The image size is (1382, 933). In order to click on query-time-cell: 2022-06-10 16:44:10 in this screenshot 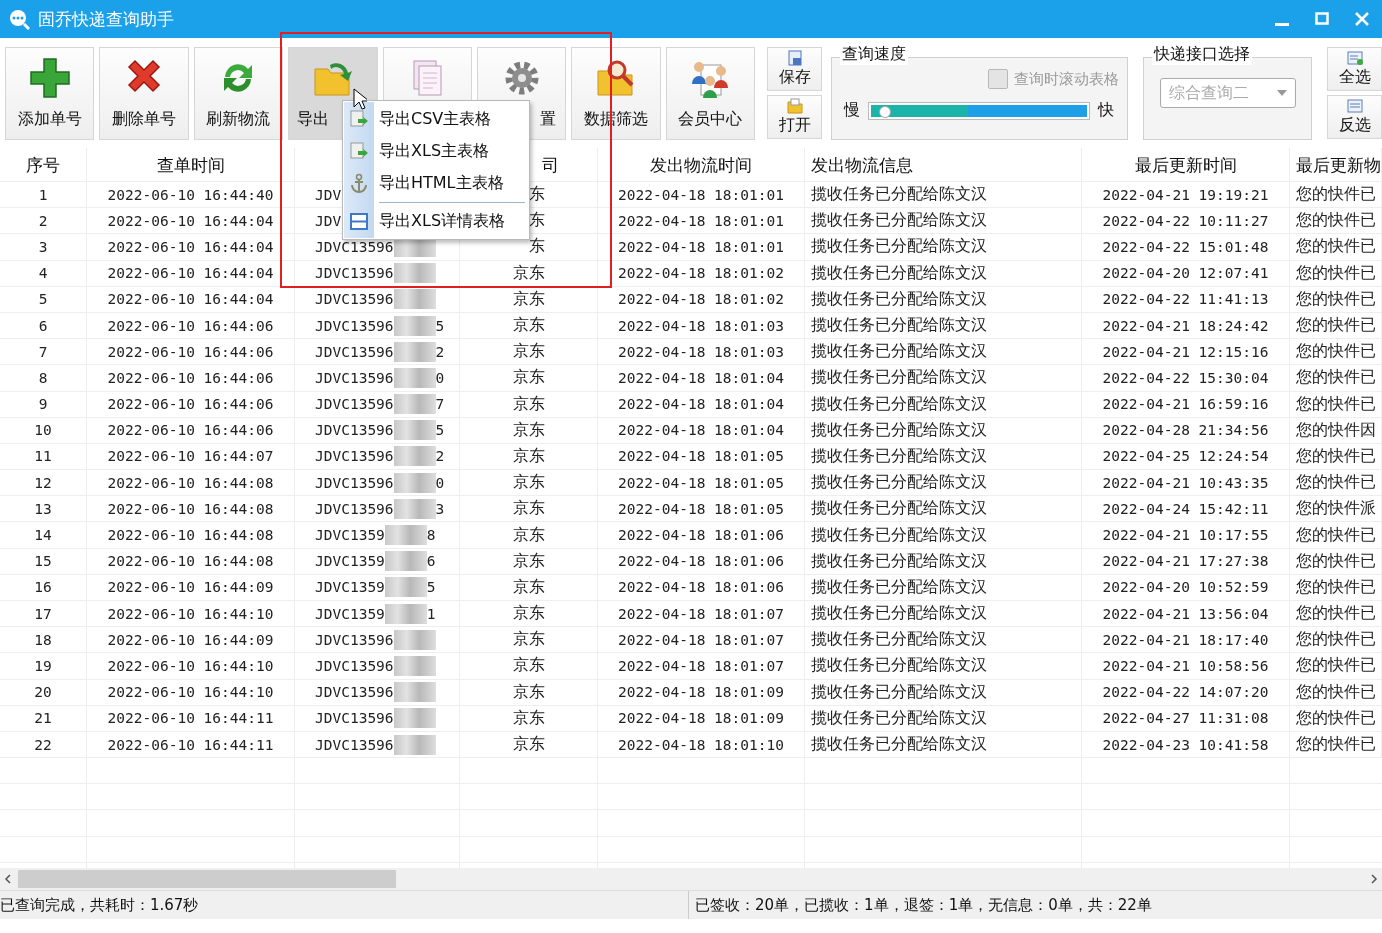, I will do `click(190, 613)`.